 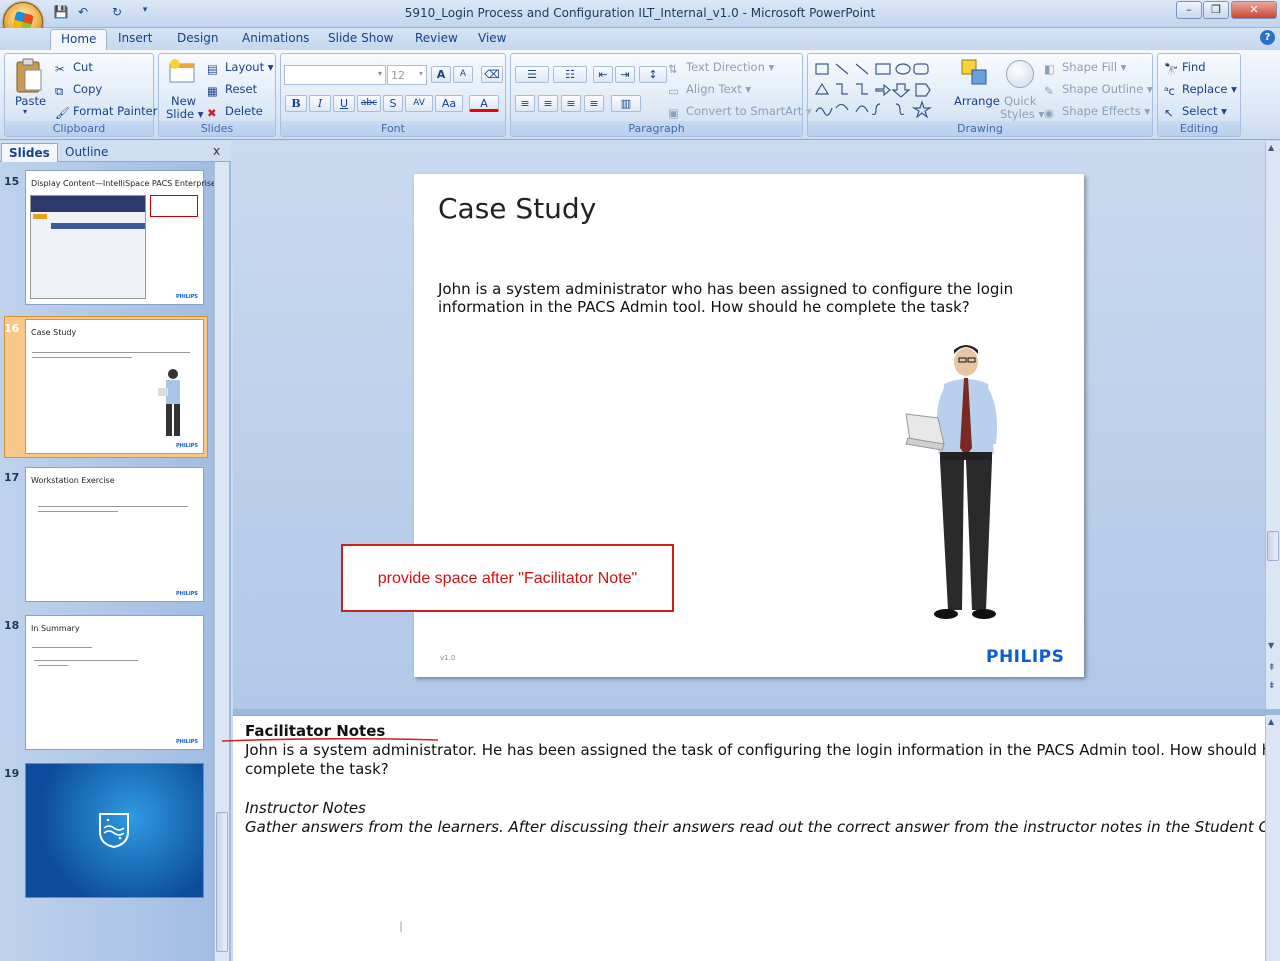 What do you see at coordinates (673, 113) in the screenshot?
I see `smartart-icon: ▣` at bounding box center [673, 113].